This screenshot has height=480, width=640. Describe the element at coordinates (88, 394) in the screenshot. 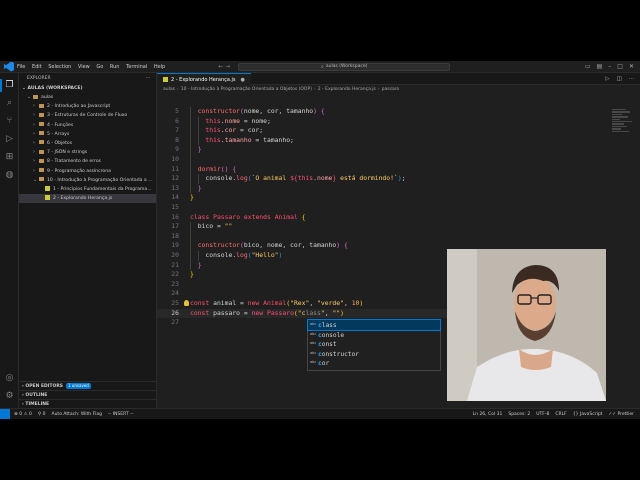

I see `outline-section: › OUTLINE` at that location.